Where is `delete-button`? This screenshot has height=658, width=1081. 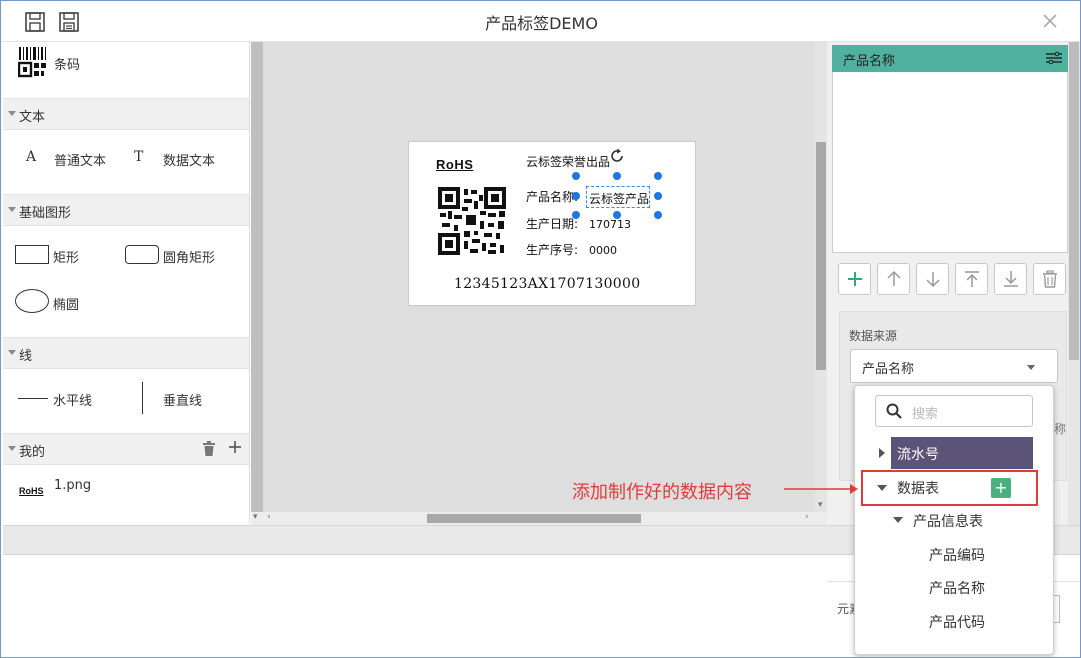
delete-button is located at coordinates (1049, 279).